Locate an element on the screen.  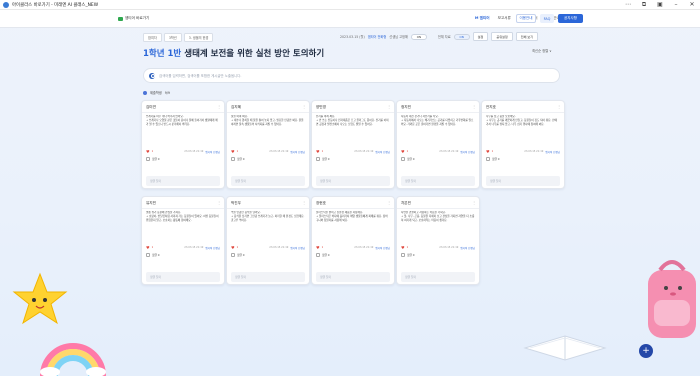
extension-icon: ⧉ is located at coordinates (644, 5).